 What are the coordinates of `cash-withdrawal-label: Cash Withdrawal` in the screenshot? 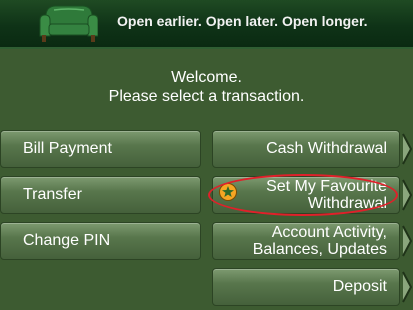 It's located at (326, 148).